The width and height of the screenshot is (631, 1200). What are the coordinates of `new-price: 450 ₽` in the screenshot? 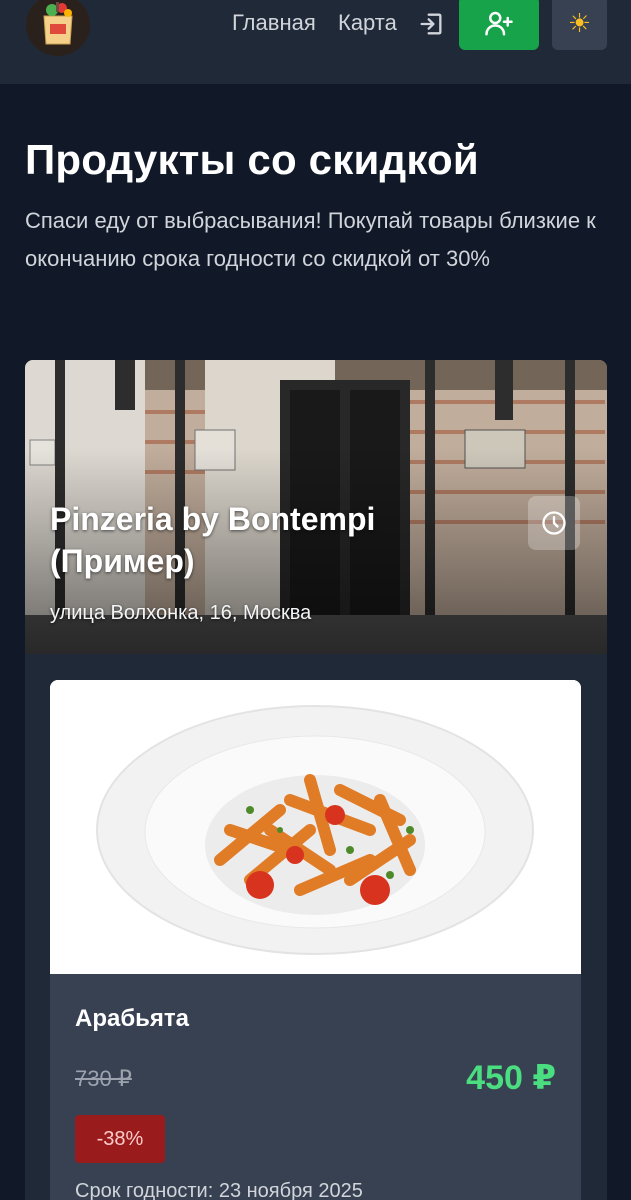 It's located at (511, 1078).